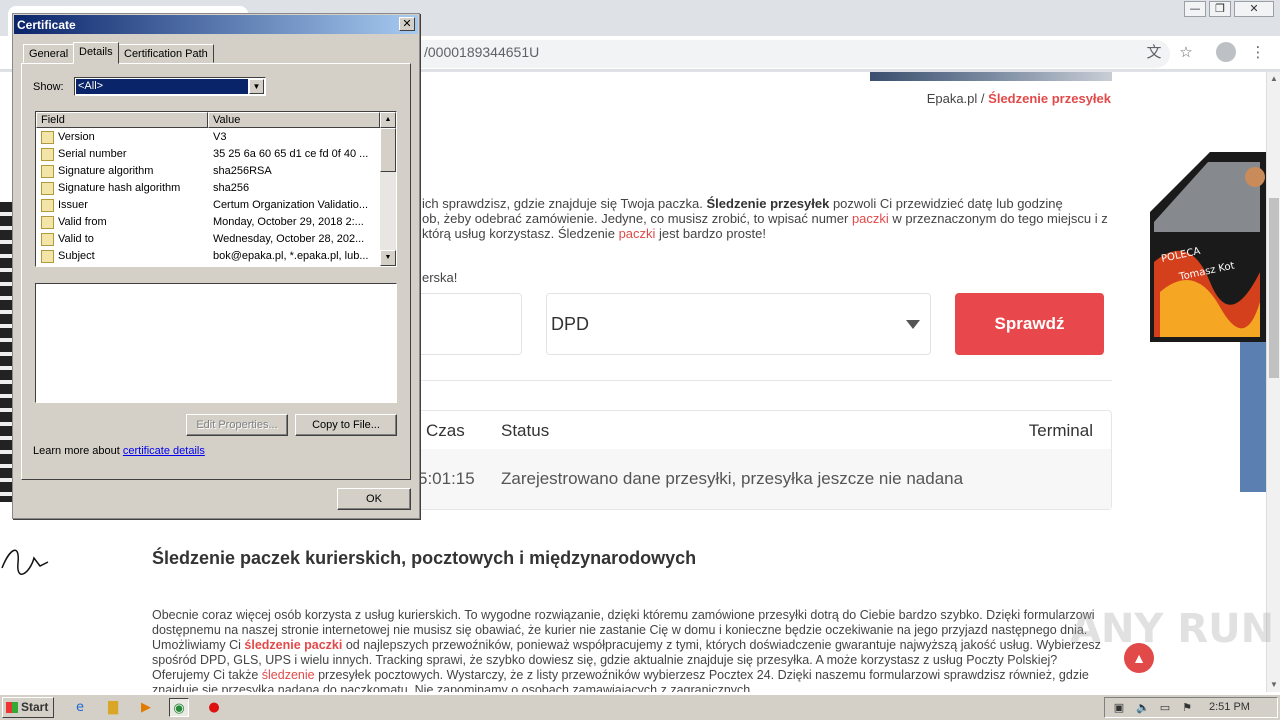 This screenshot has height=720, width=1280. I want to click on certificate-details-link: certificate details, so click(164, 451).